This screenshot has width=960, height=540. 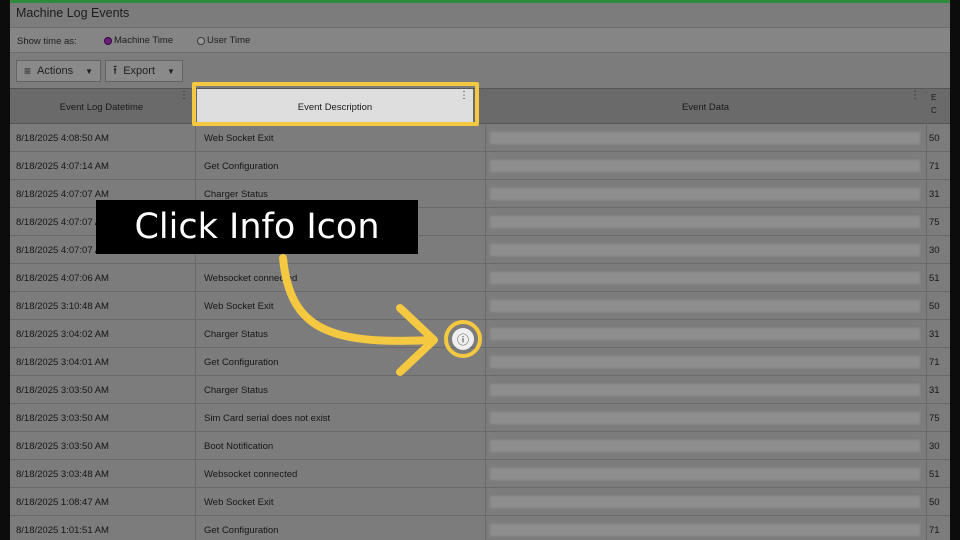 What do you see at coordinates (939, 107) in the screenshot?
I see `column-header-extra: E C` at bounding box center [939, 107].